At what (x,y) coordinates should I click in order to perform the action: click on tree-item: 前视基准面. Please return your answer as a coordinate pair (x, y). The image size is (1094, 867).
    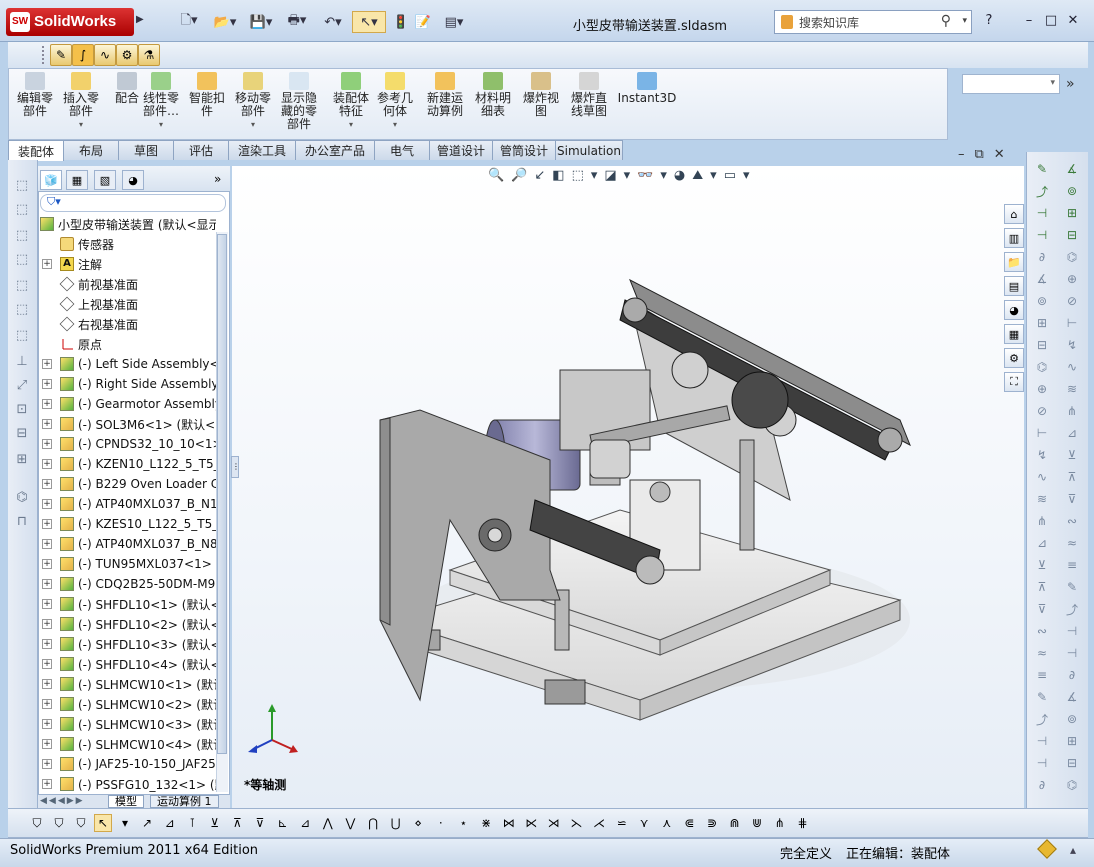
    Looking at the image, I should click on (128, 284).